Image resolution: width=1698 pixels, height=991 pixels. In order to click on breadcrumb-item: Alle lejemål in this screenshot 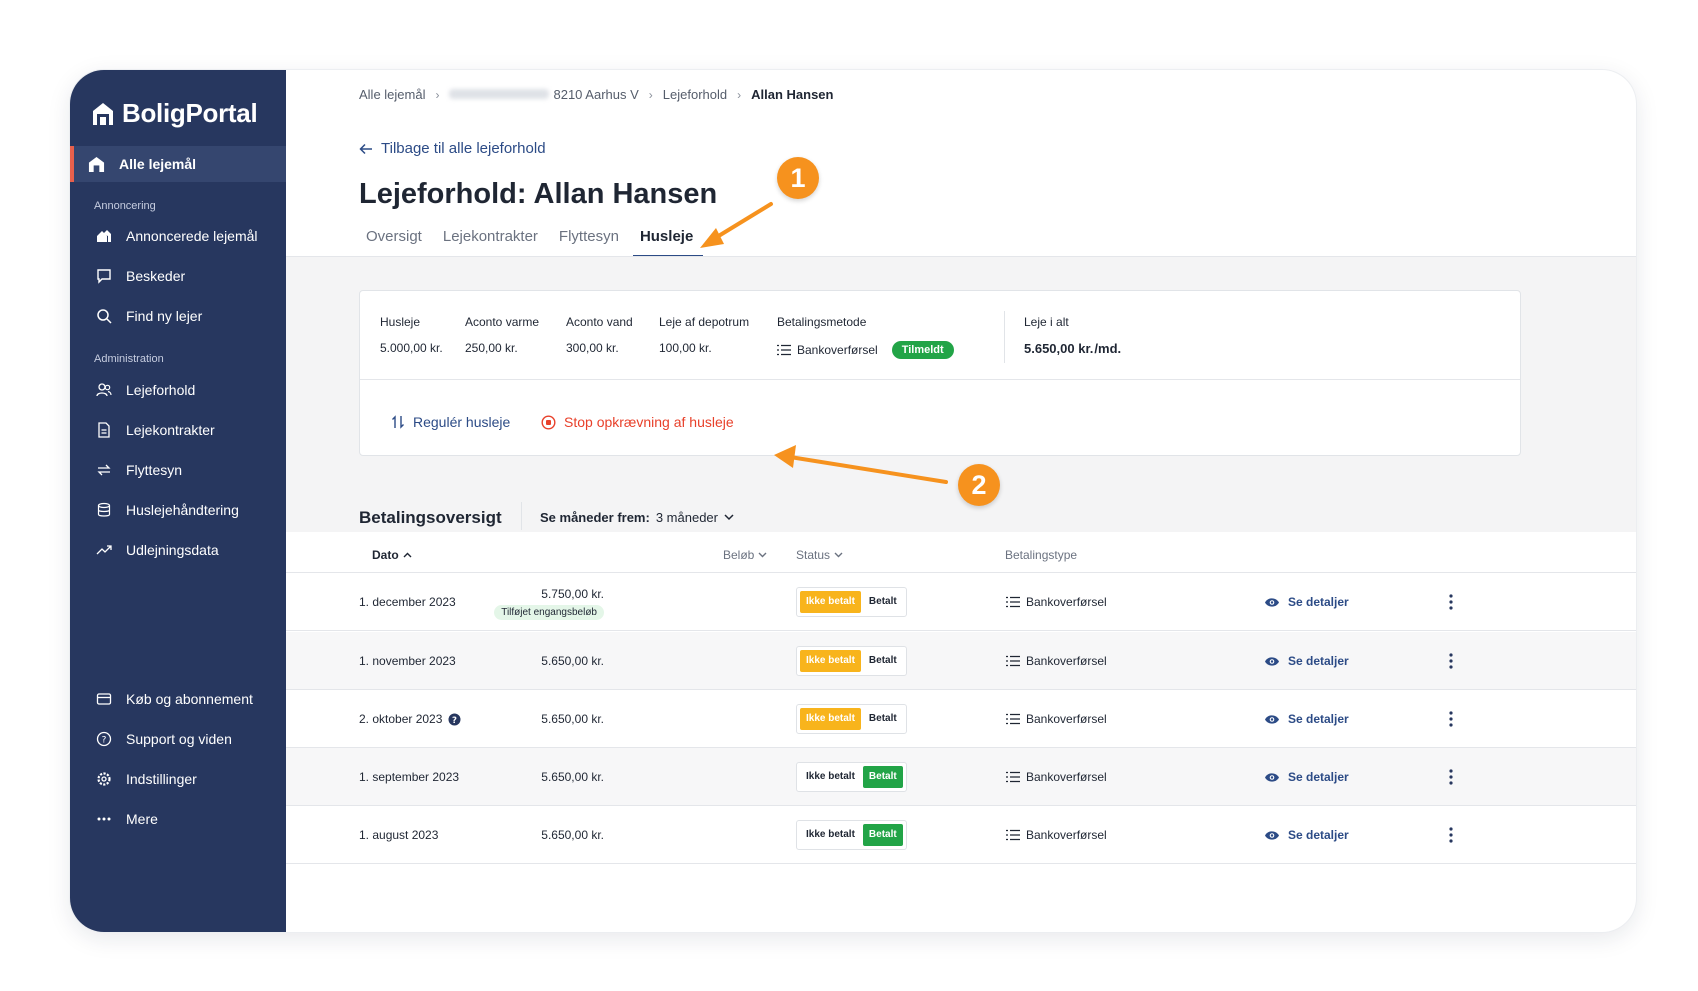, I will do `click(392, 94)`.